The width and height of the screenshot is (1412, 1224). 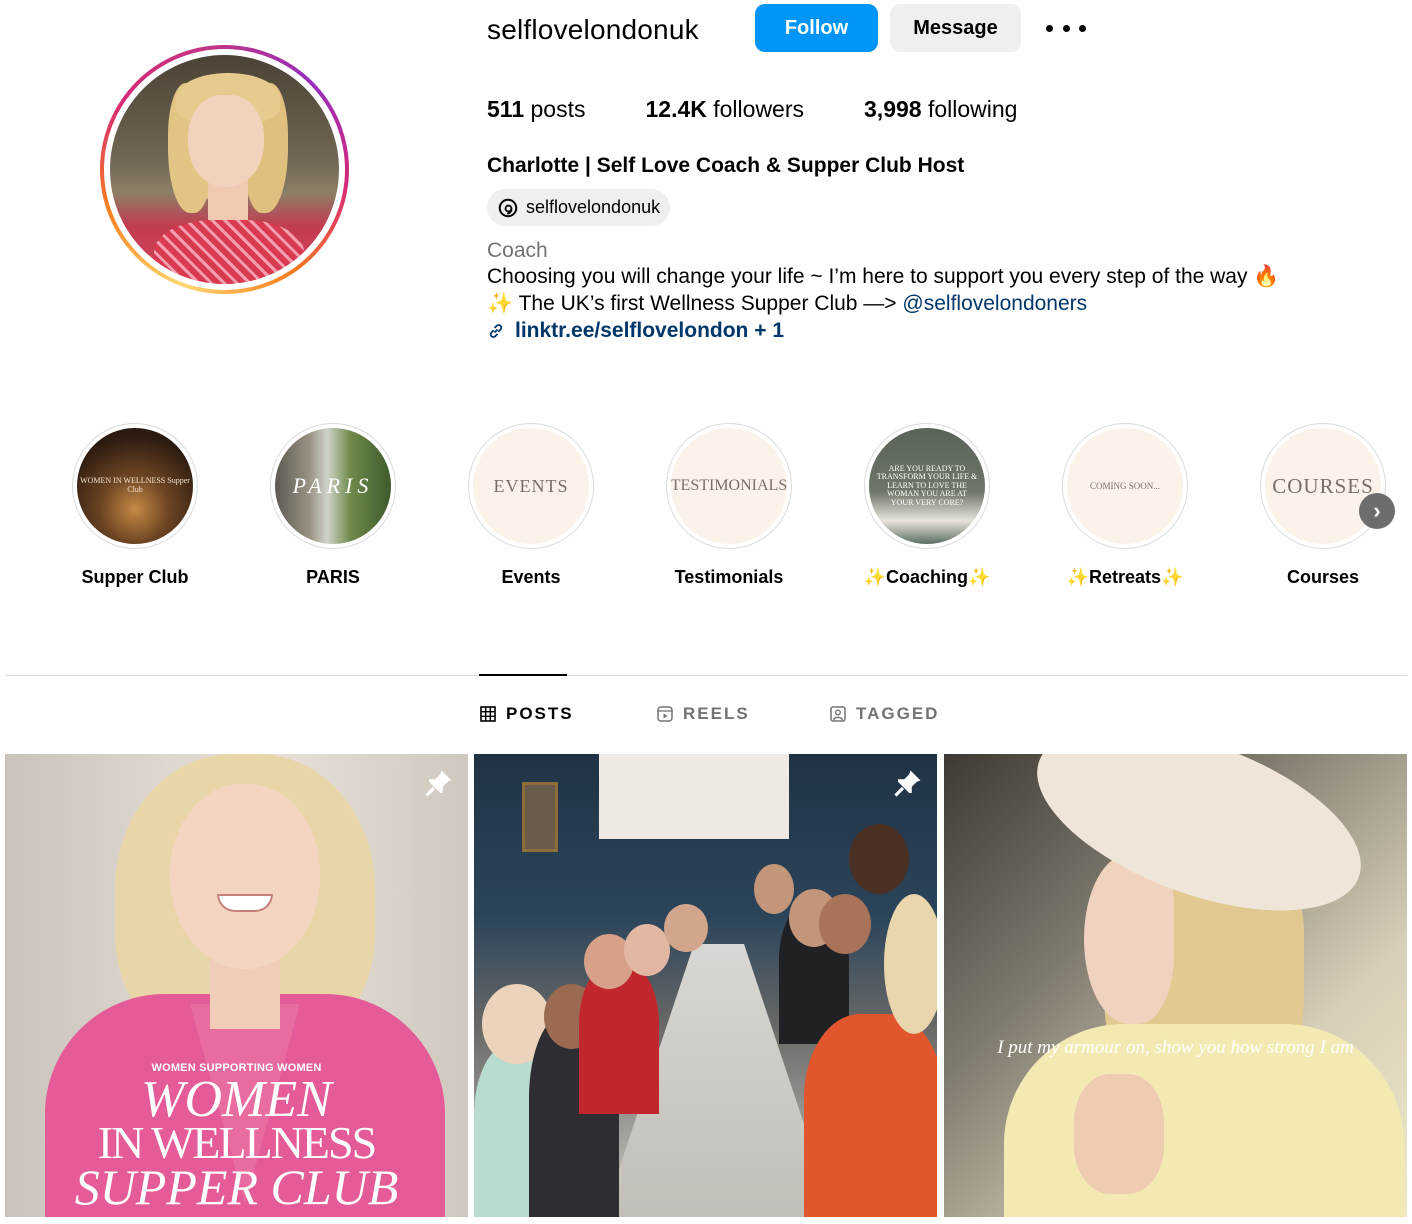 I want to click on tab-tagged: TAGGED, so click(x=884, y=714).